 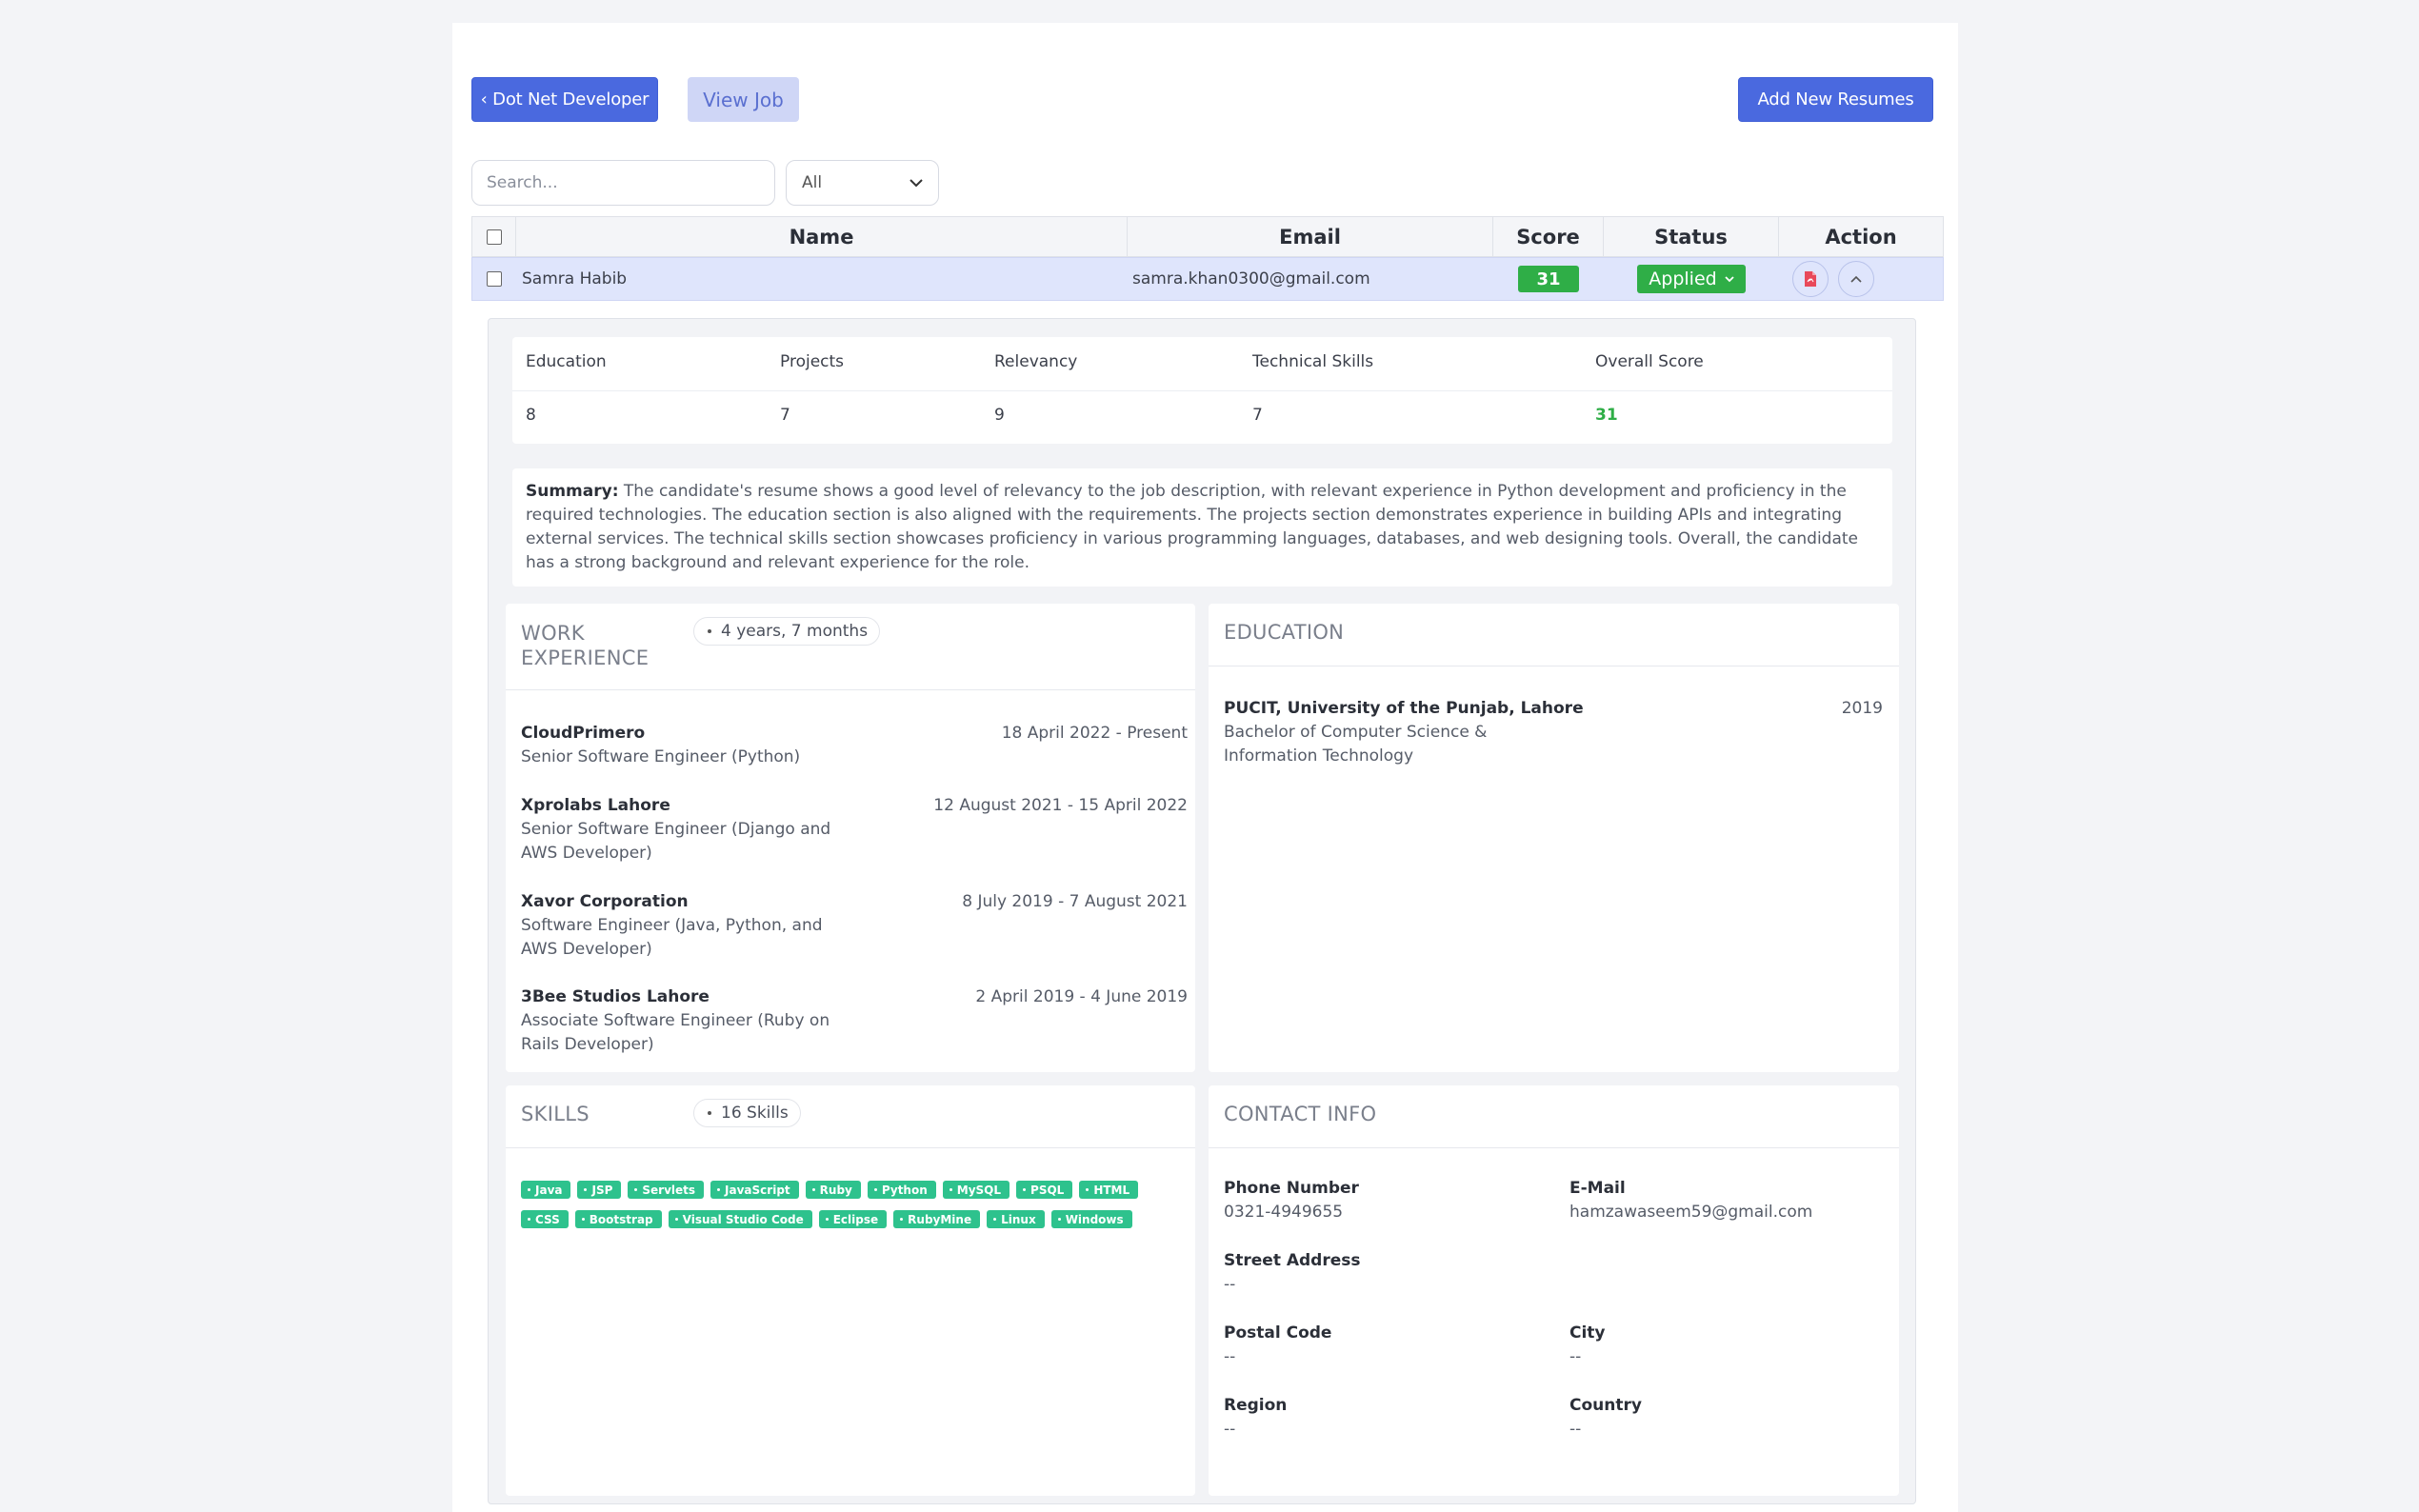 I want to click on skill-tag: Linux, so click(x=1016, y=1219).